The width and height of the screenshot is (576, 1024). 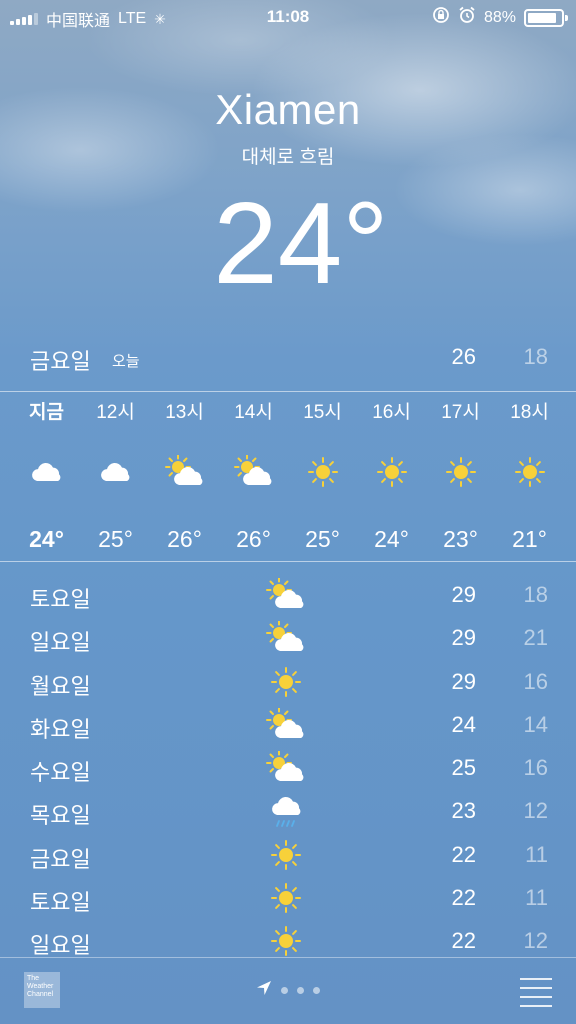 What do you see at coordinates (126, 361) in the screenshot?
I see `today-tag: 오늘` at bounding box center [126, 361].